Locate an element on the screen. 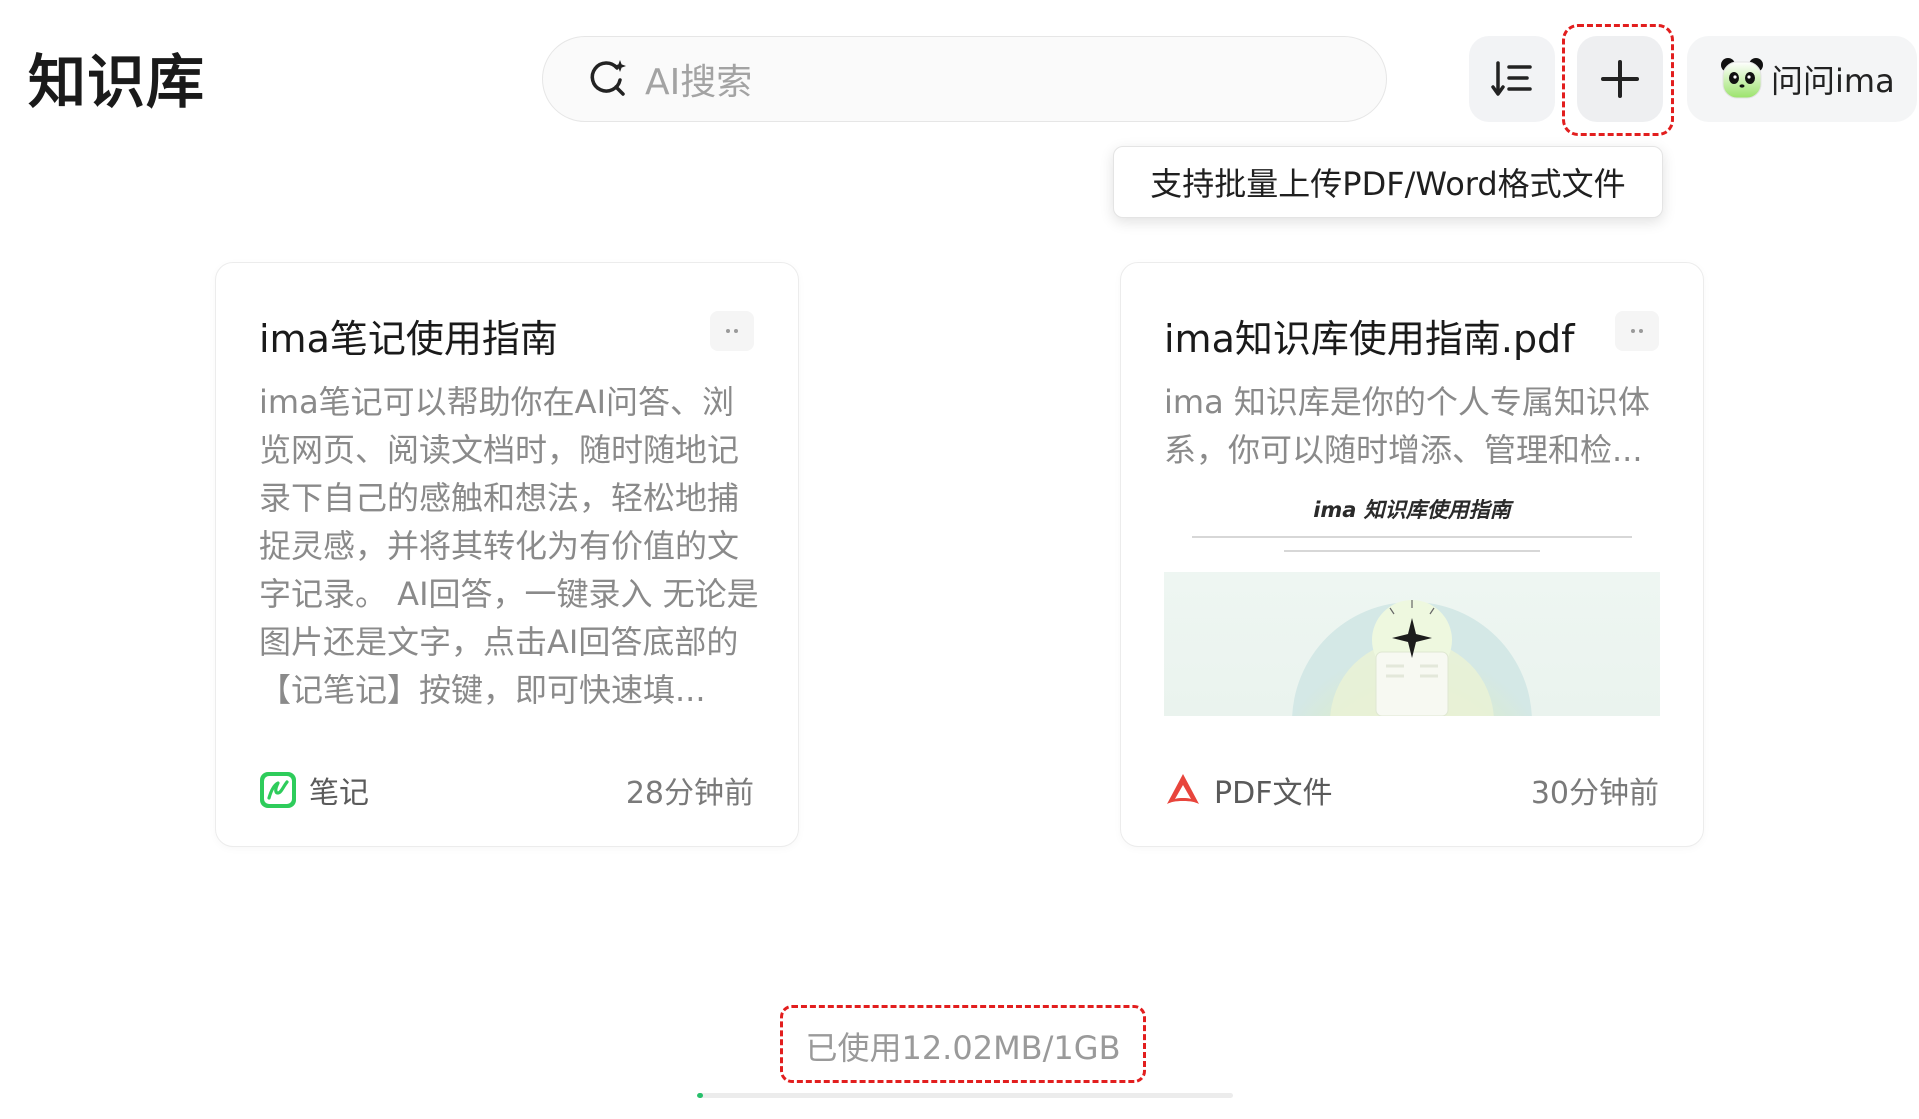 The image size is (1919, 1119). card-footer: 笔记 28分钟前 is located at coordinates (506, 790).